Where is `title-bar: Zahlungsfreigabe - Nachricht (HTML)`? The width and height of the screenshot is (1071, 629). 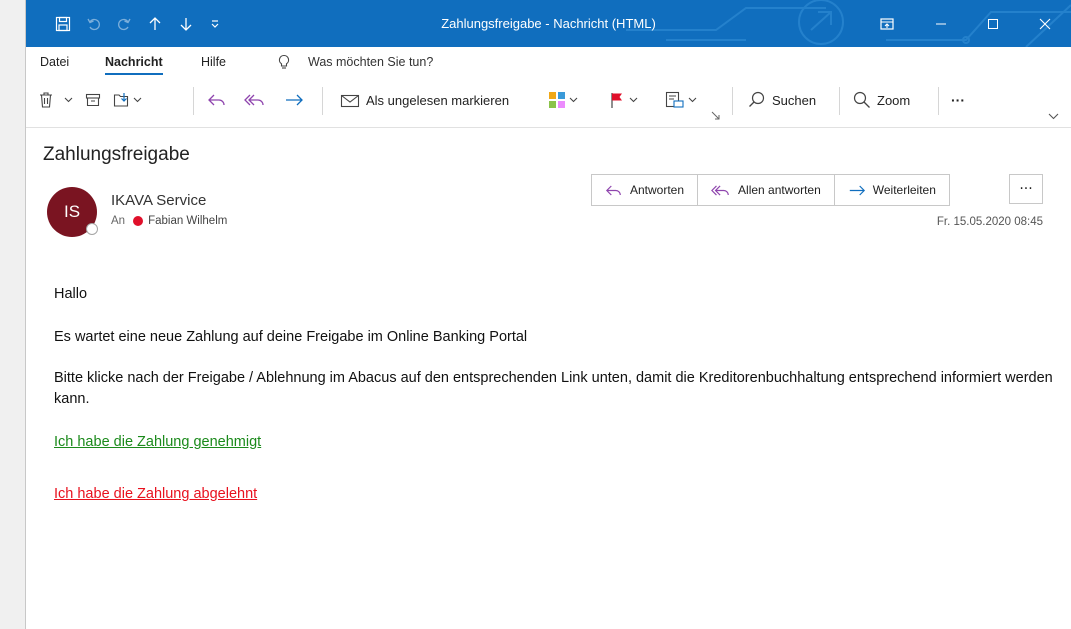 title-bar: Zahlungsfreigabe - Nachricht (HTML) is located at coordinates (548, 23).